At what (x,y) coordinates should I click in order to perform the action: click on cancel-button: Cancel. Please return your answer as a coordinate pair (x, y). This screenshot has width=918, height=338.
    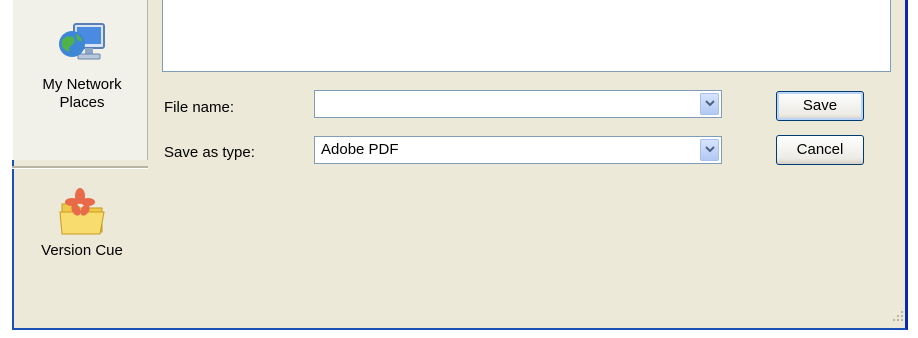
    Looking at the image, I should click on (820, 150).